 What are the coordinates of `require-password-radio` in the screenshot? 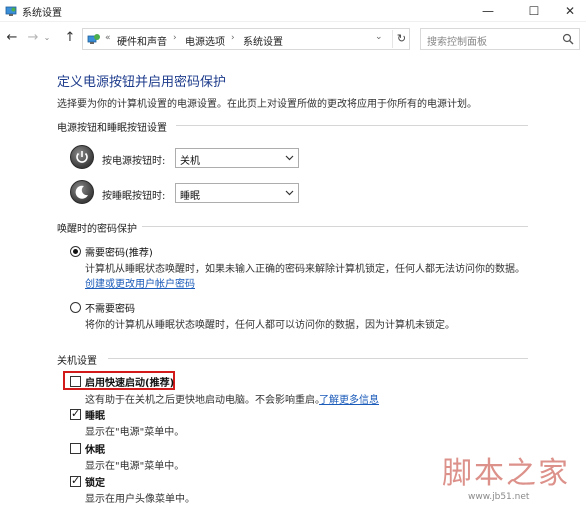 It's located at (75, 251).